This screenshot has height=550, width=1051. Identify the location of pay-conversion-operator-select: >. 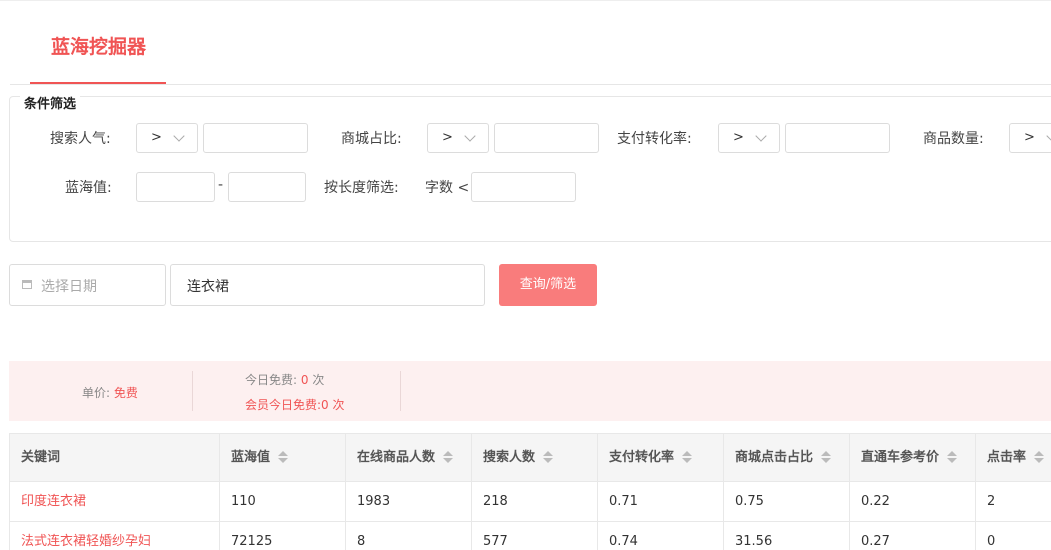
(749, 138).